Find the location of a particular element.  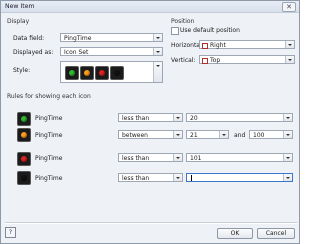

and-label: and is located at coordinates (240, 135).